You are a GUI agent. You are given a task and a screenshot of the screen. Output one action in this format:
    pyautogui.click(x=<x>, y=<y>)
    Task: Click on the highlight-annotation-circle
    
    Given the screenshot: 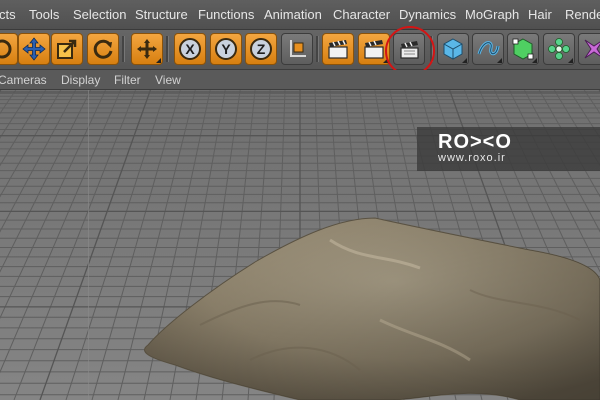 What is the action you would take?
    pyautogui.click(x=410, y=51)
    